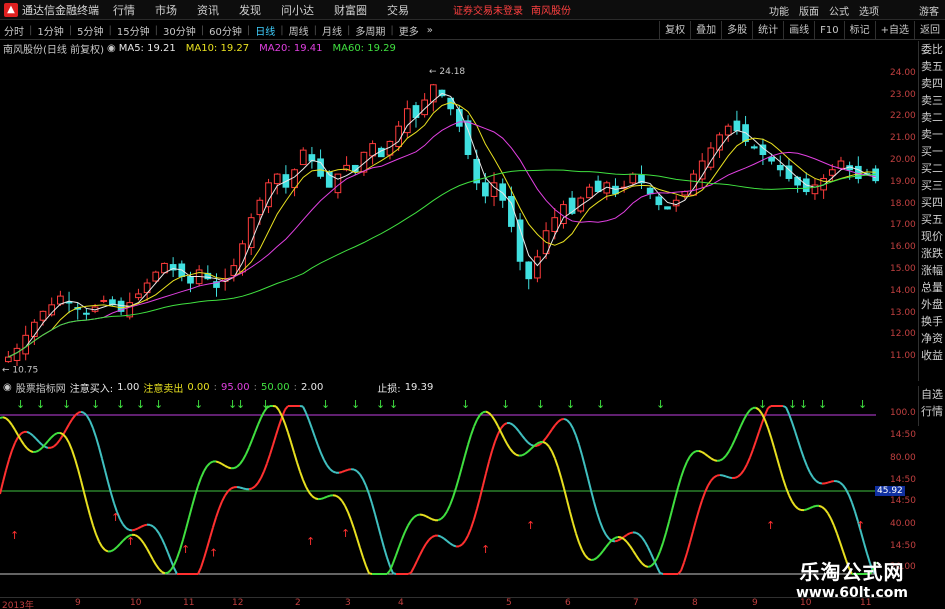  I want to click on menu-layout: 版面, so click(809, 10).